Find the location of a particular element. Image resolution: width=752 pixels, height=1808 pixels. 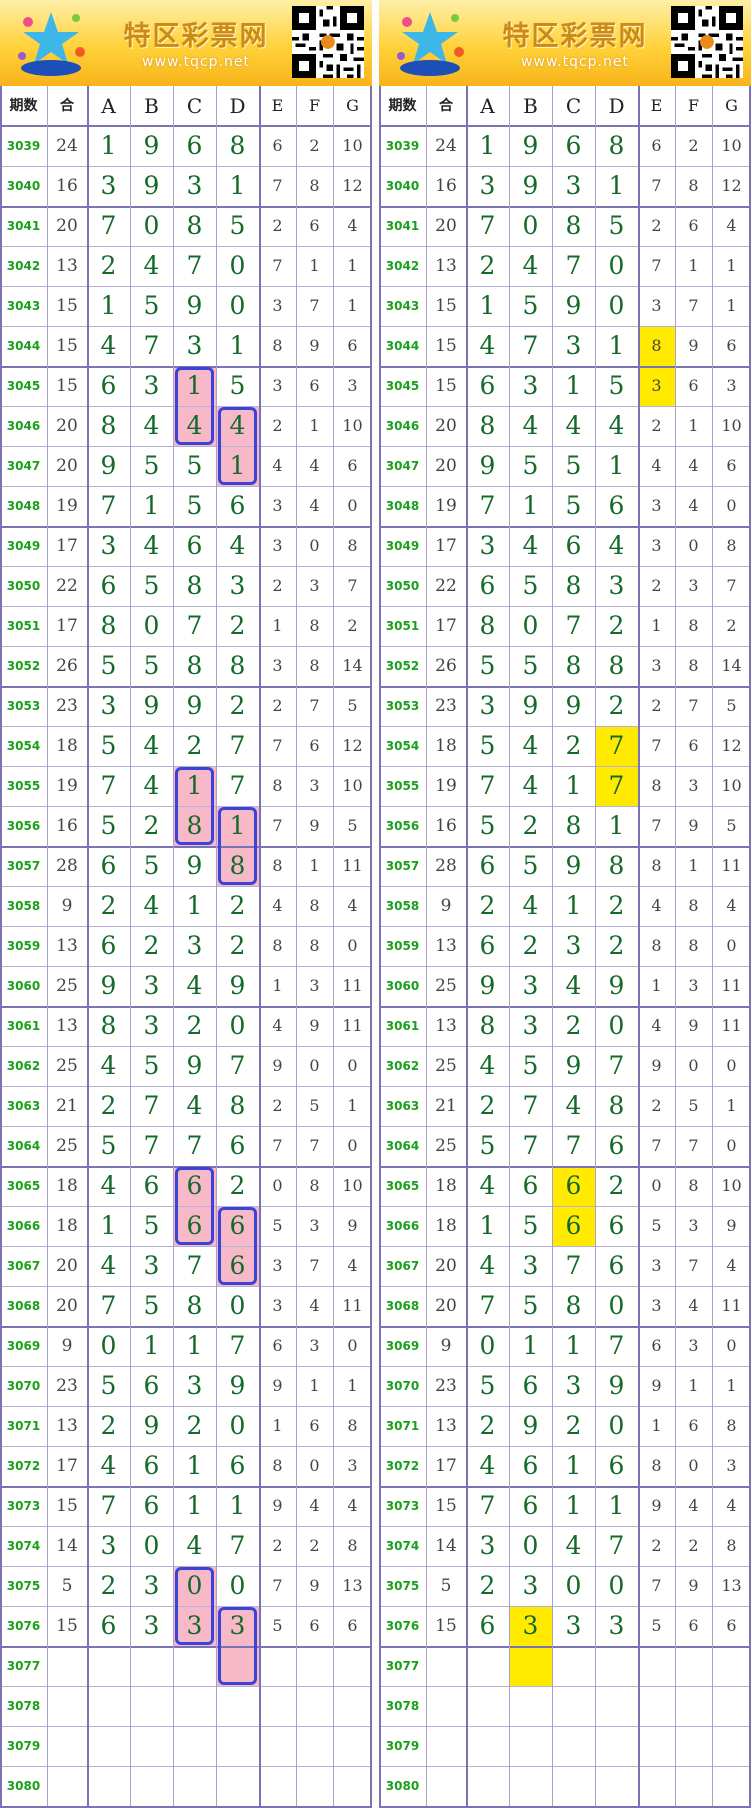

cell-sum: 14 is located at coordinates (67, 1546).